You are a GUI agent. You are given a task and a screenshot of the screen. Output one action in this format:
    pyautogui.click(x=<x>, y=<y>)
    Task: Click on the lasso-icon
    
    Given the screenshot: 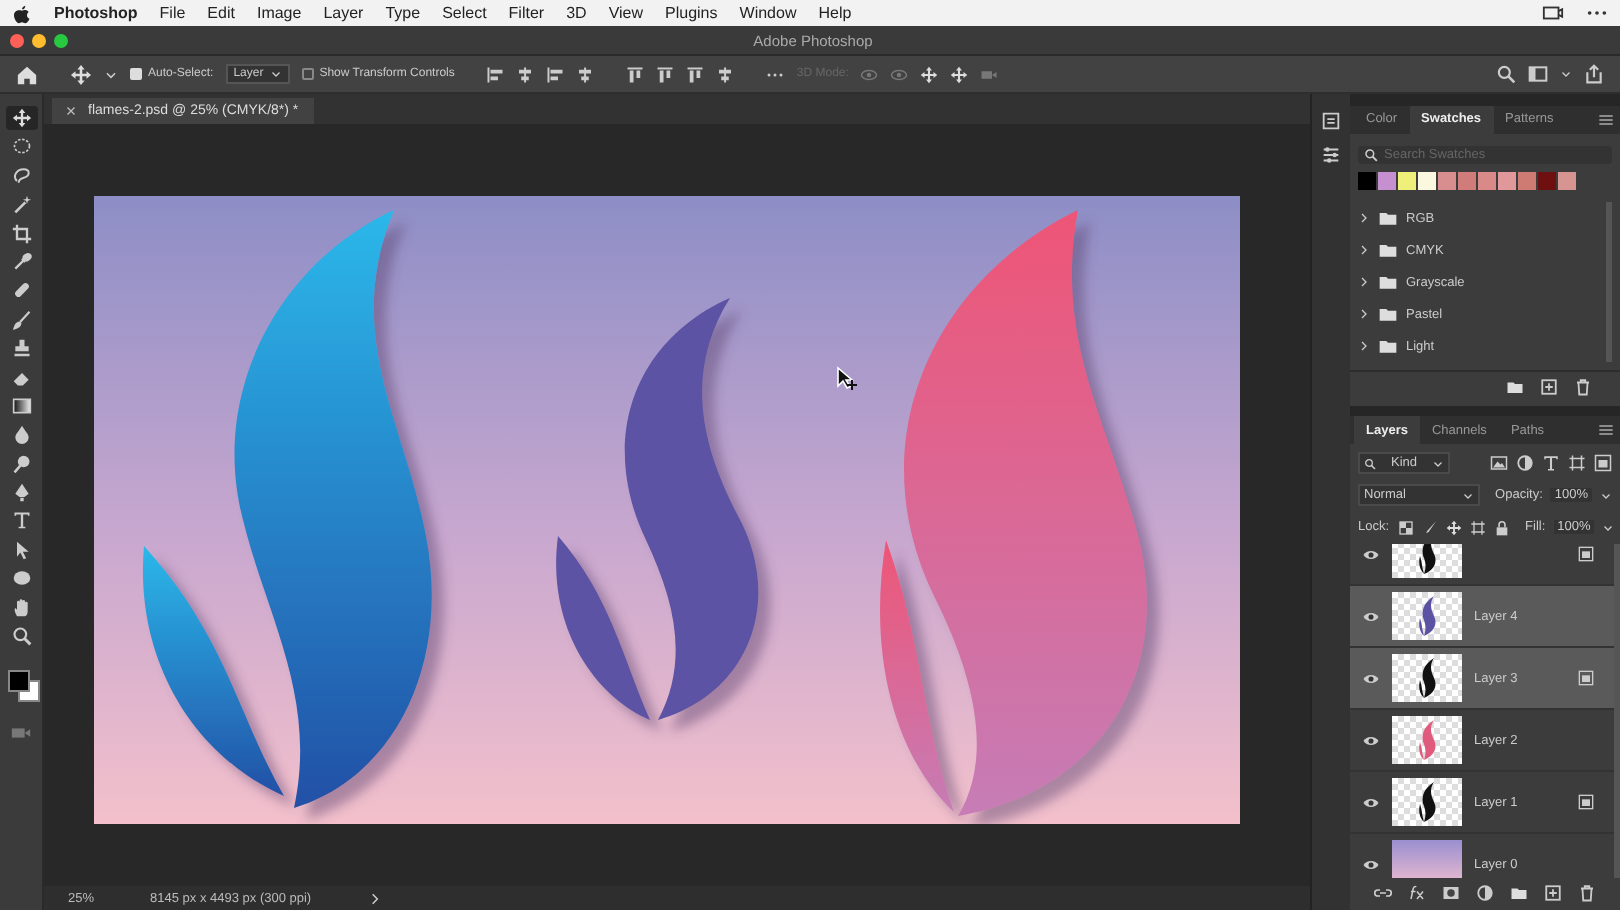 What is the action you would take?
    pyautogui.click(x=21, y=175)
    